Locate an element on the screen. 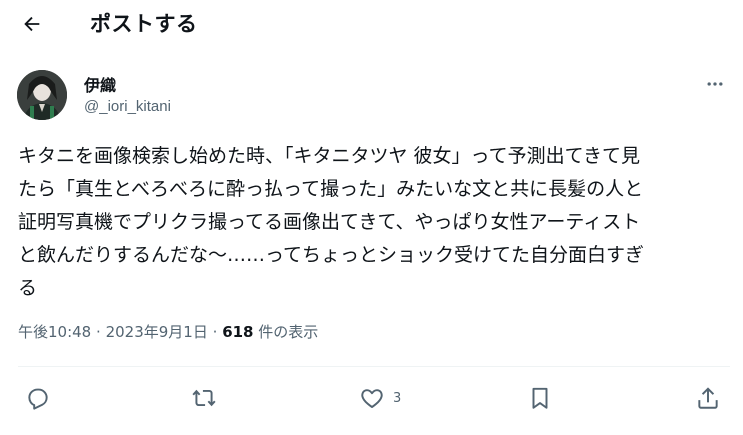  back-button is located at coordinates (32, 24).